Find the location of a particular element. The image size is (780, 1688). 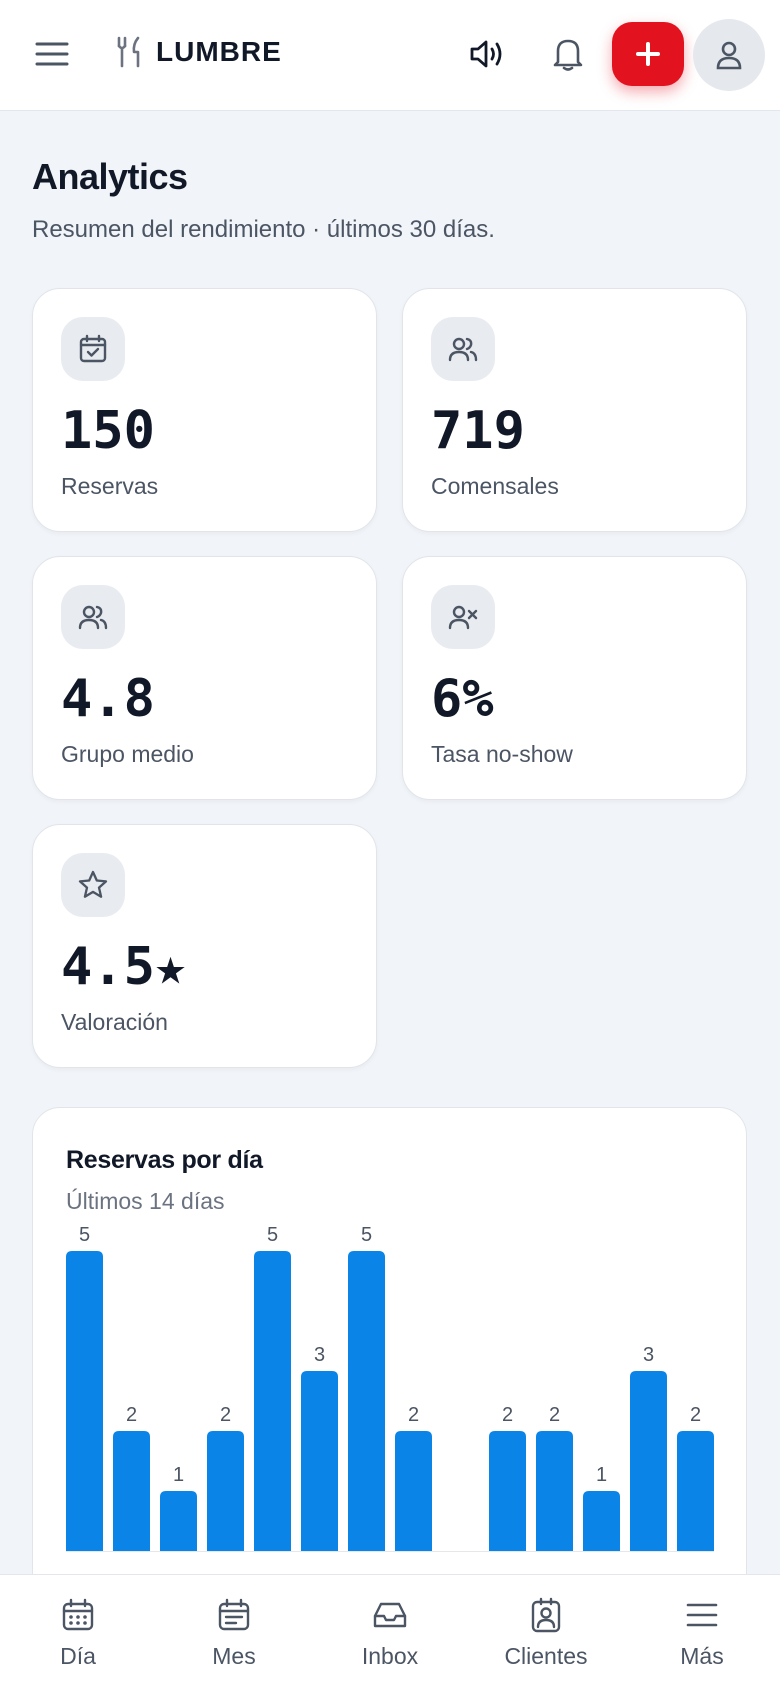

contact-icon is located at coordinates (546, 1615).